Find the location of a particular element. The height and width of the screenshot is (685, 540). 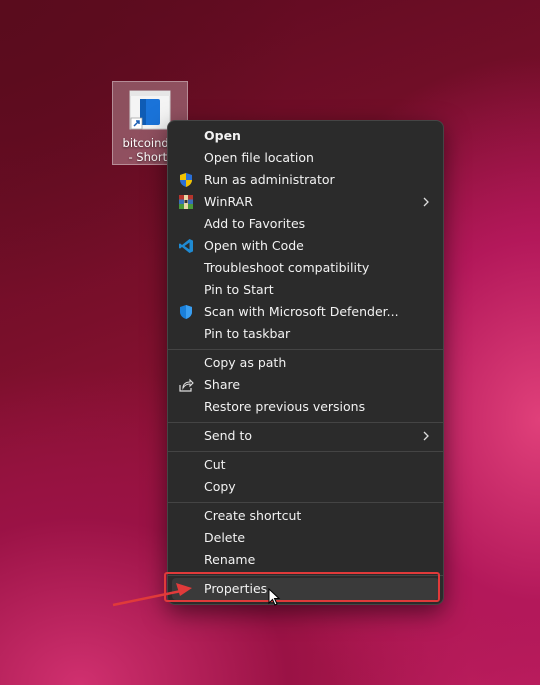

mouse-cursor-icon is located at coordinates (274, 597).